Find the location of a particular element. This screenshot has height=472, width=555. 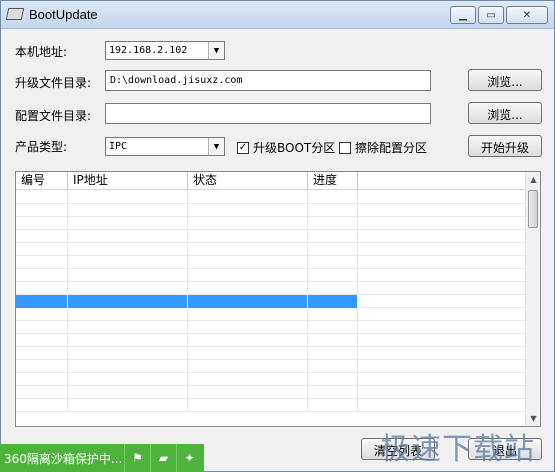

vertical-scrollbar: ▲ ▼ is located at coordinates (532, 299).